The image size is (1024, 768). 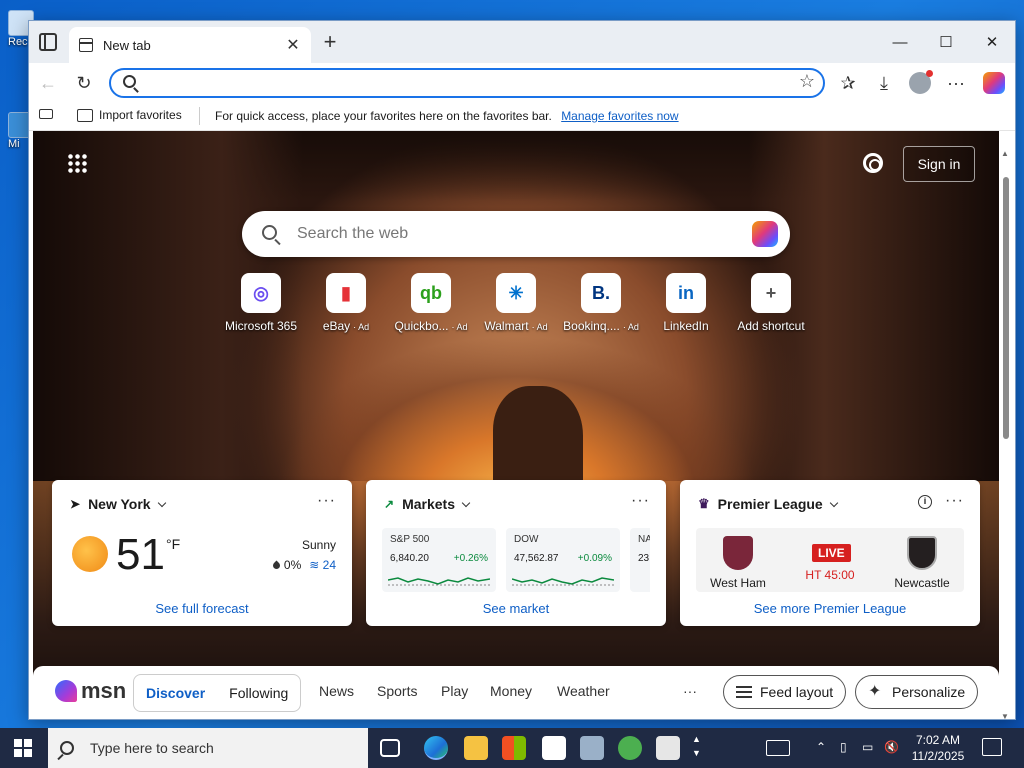 I want to click on minimize-button: —, so click(x=900, y=43).